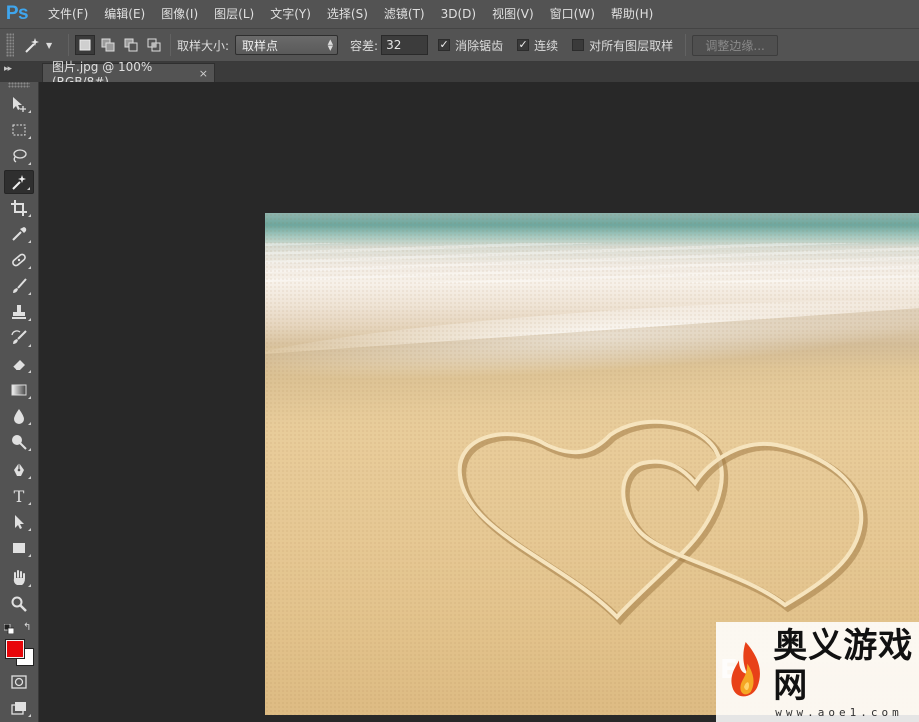  What do you see at coordinates (49, 45) in the screenshot?
I see `chevron-down-icon: ▼` at bounding box center [49, 45].